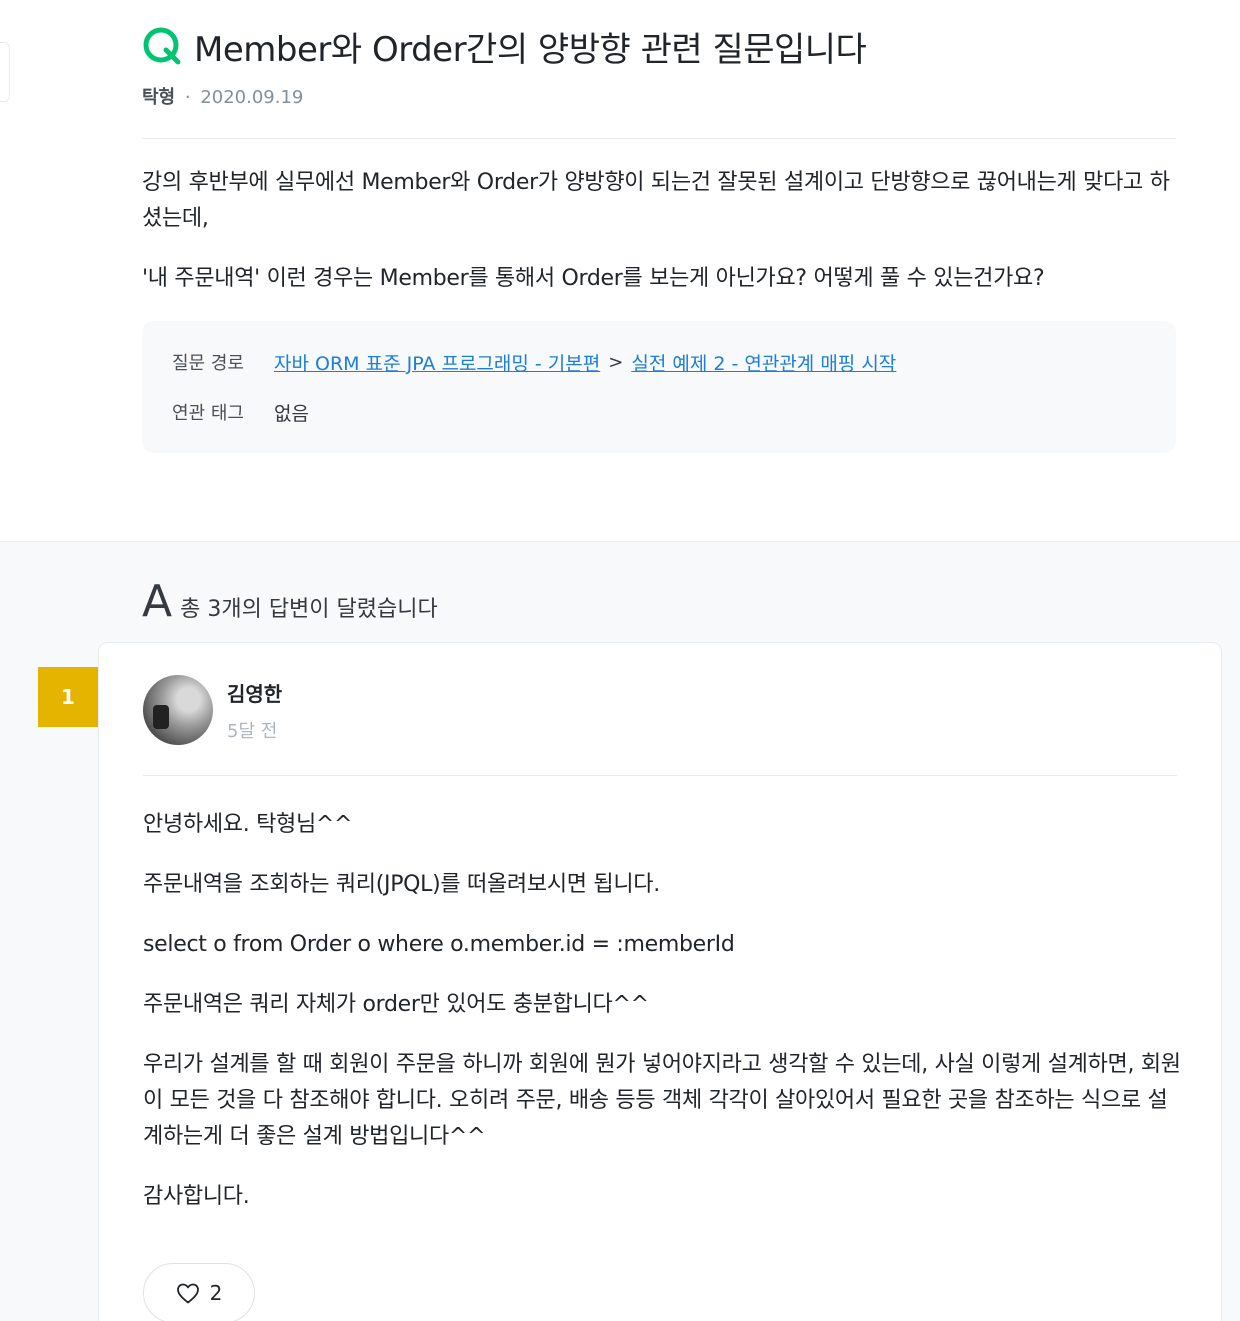 The image size is (1240, 1321). What do you see at coordinates (659, 412) in the screenshot?
I see `question-tags-row: 연관 태그 없음` at bounding box center [659, 412].